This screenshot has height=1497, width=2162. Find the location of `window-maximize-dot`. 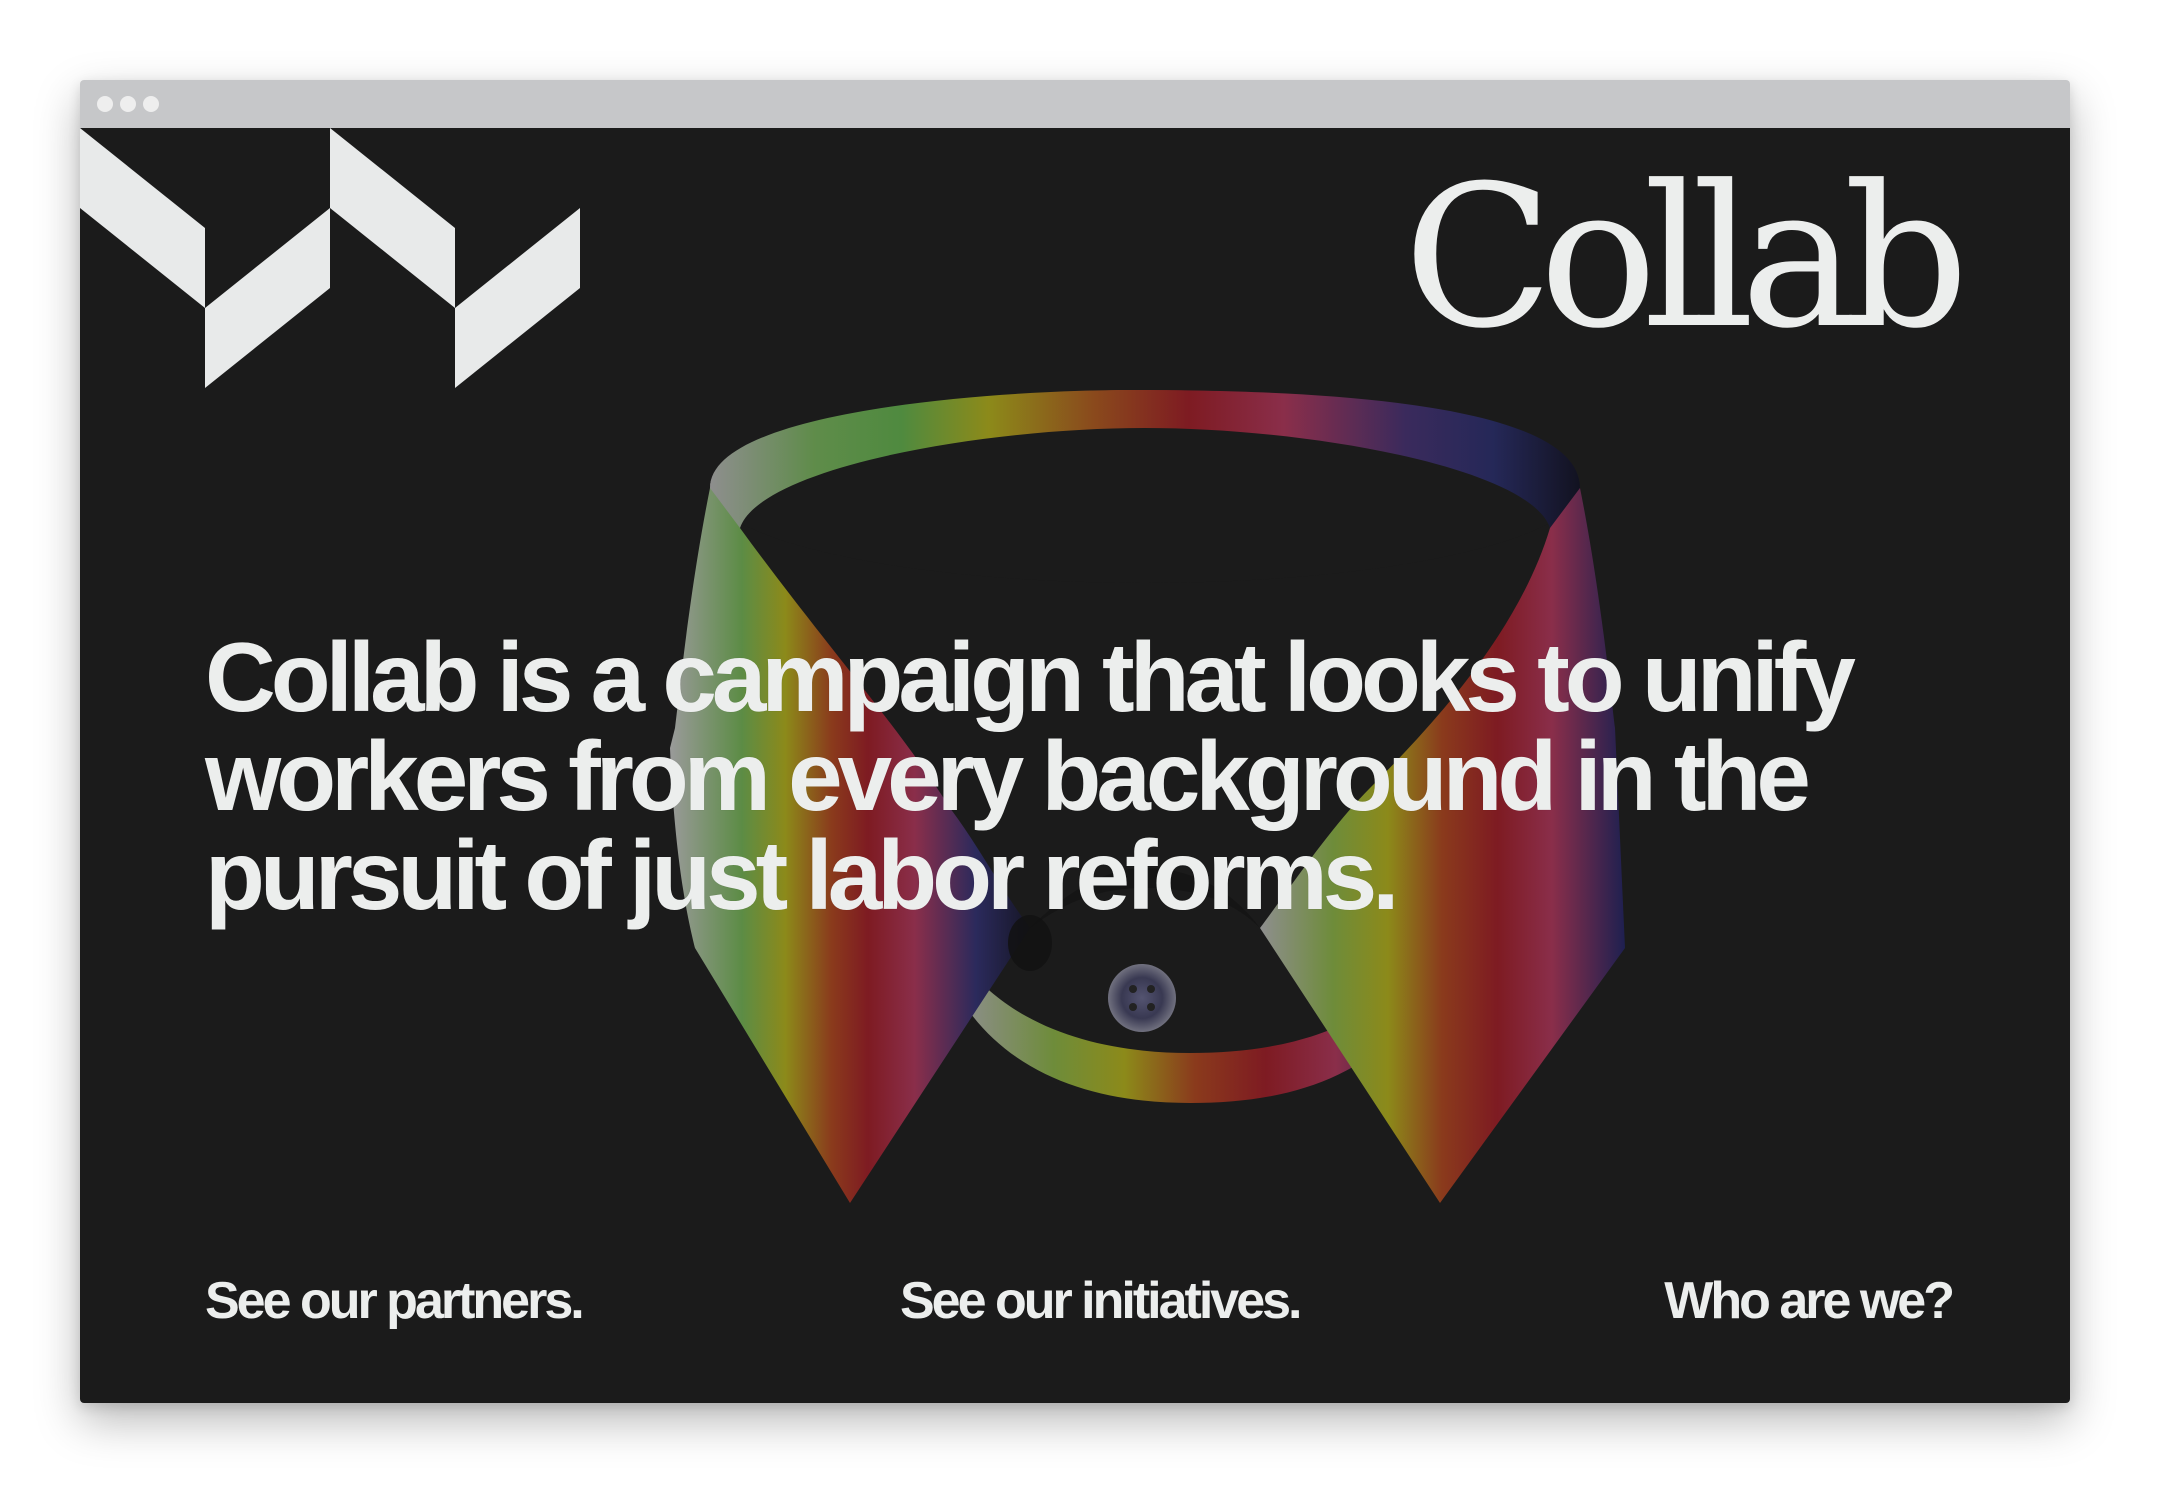

window-maximize-dot is located at coordinates (151, 104).